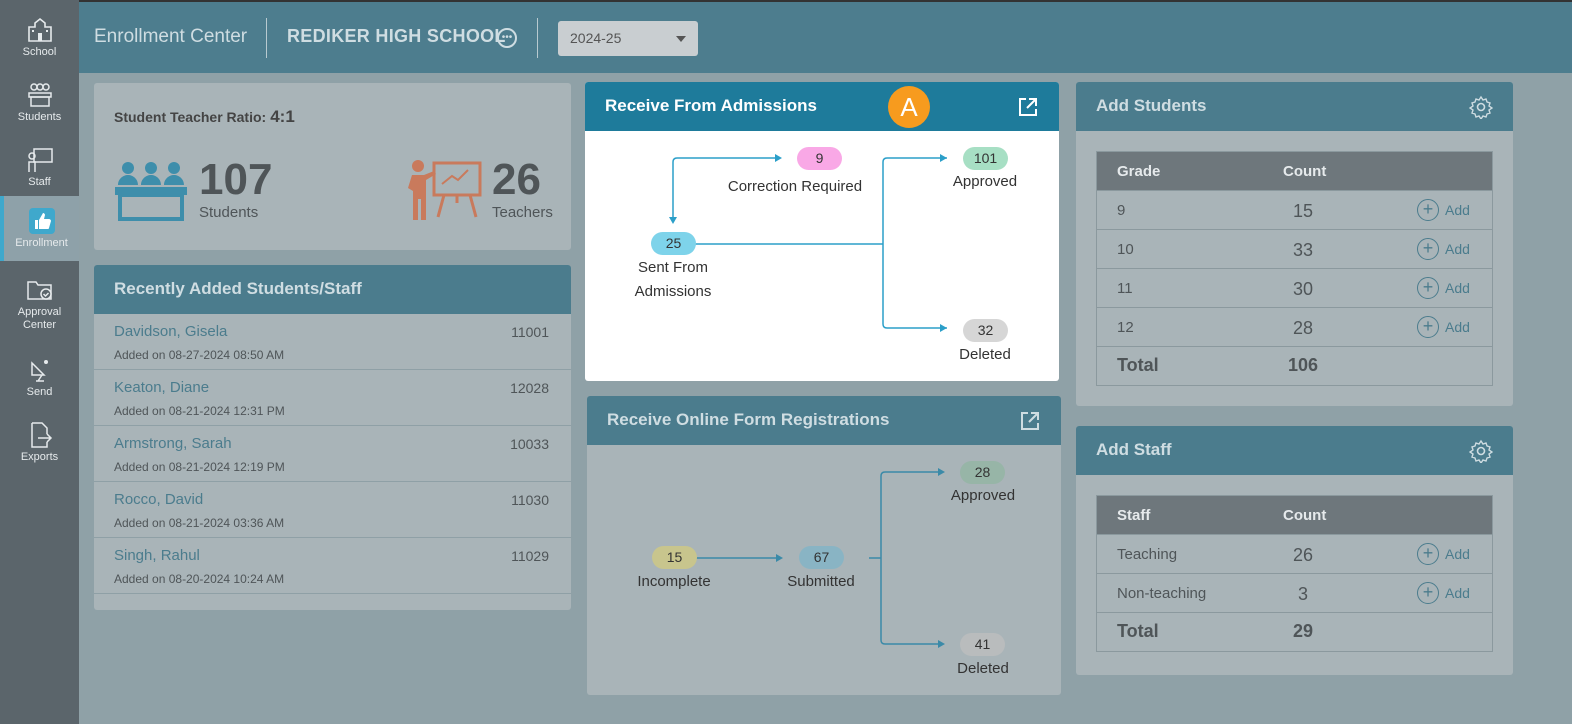 Image resolution: width=1572 pixels, height=724 pixels. I want to click on sidebar-item-label: Send, so click(39, 391).